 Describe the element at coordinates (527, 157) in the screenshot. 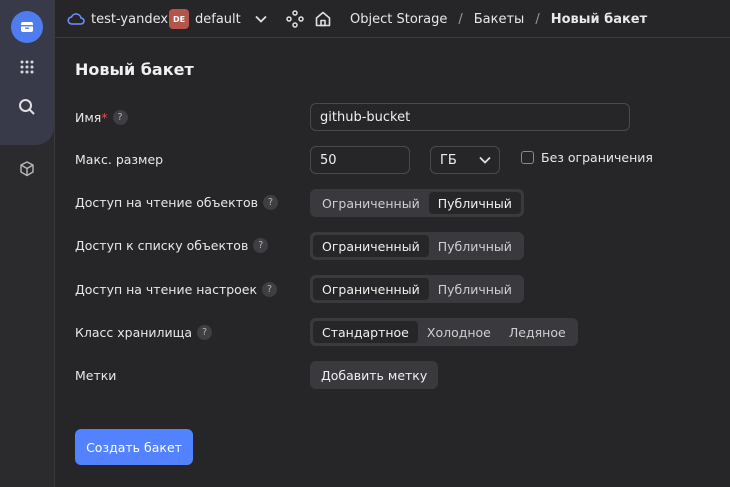

I see `checkbox-box` at that location.